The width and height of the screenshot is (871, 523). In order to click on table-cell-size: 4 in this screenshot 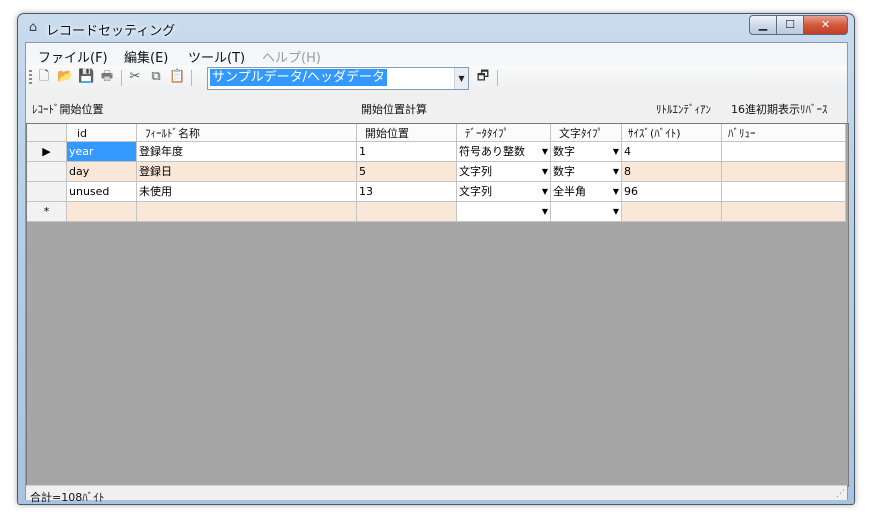, I will do `click(672, 152)`.